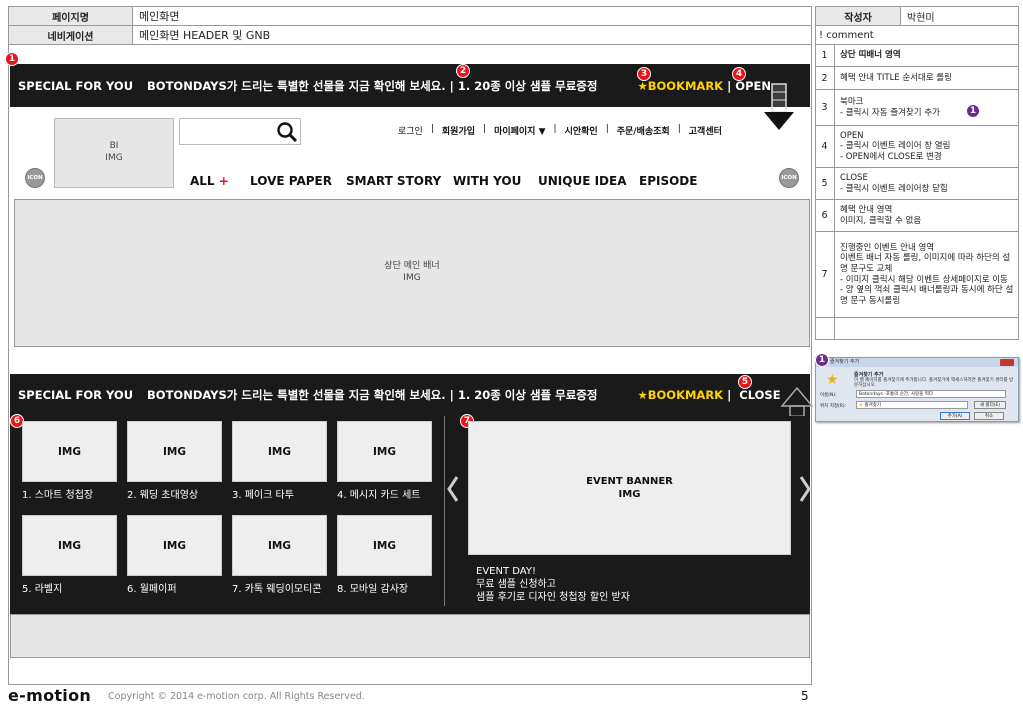 This screenshot has width=1023, height=708. Describe the element at coordinates (152, 589) in the screenshot. I see `benefit-caption: 6. 월페이퍼` at that location.